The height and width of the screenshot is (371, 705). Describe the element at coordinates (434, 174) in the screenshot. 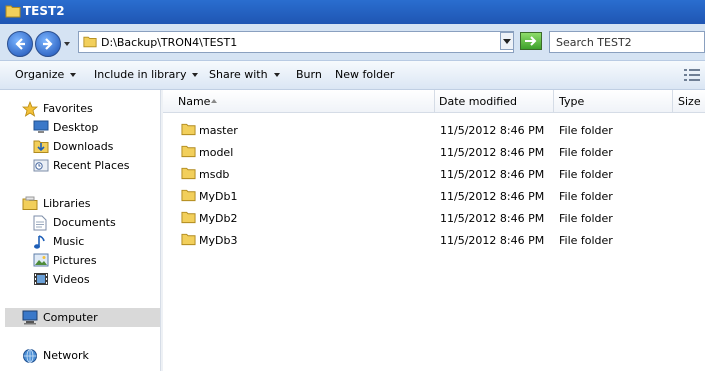

I see `table-row: msdb 11/5/2012 8:46 PM File folder` at that location.